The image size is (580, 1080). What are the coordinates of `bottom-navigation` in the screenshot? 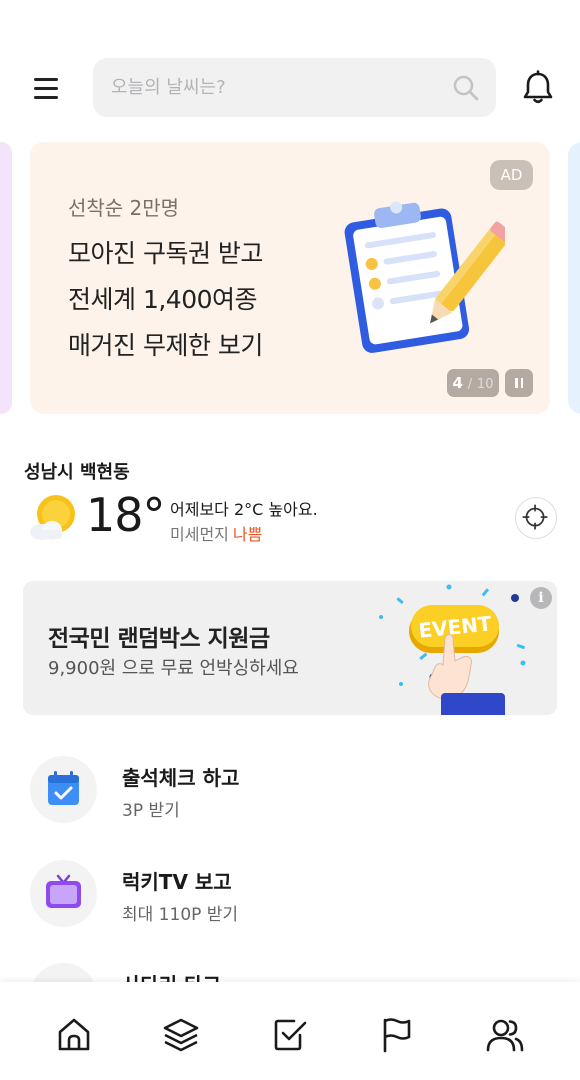 It's located at (290, 1031).